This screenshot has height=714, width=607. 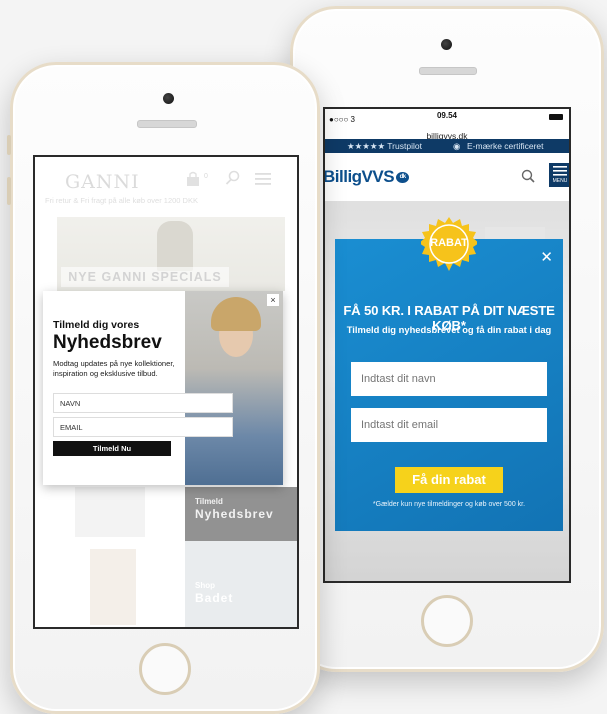 I want to click on trustpilot-rating: ★★★★★ Trustpilot, so click(x=384, y=146).